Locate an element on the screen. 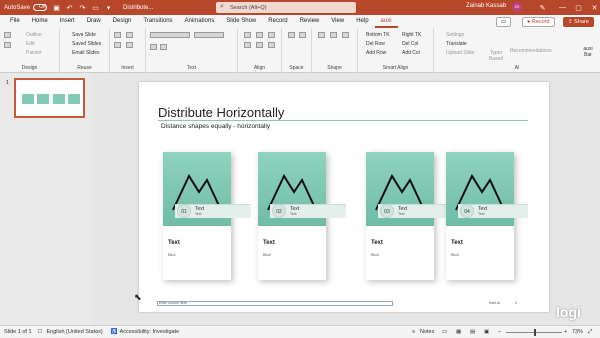 This screenshot has width=600, height=338. del-col-button: Del Col is located at coordinates (410, 44).